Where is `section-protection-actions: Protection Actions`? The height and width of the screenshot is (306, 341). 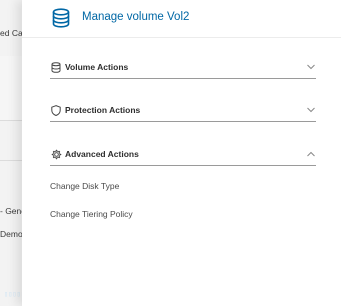 section-protection-actions: Protection Actions is located at coordinates (183, 111).